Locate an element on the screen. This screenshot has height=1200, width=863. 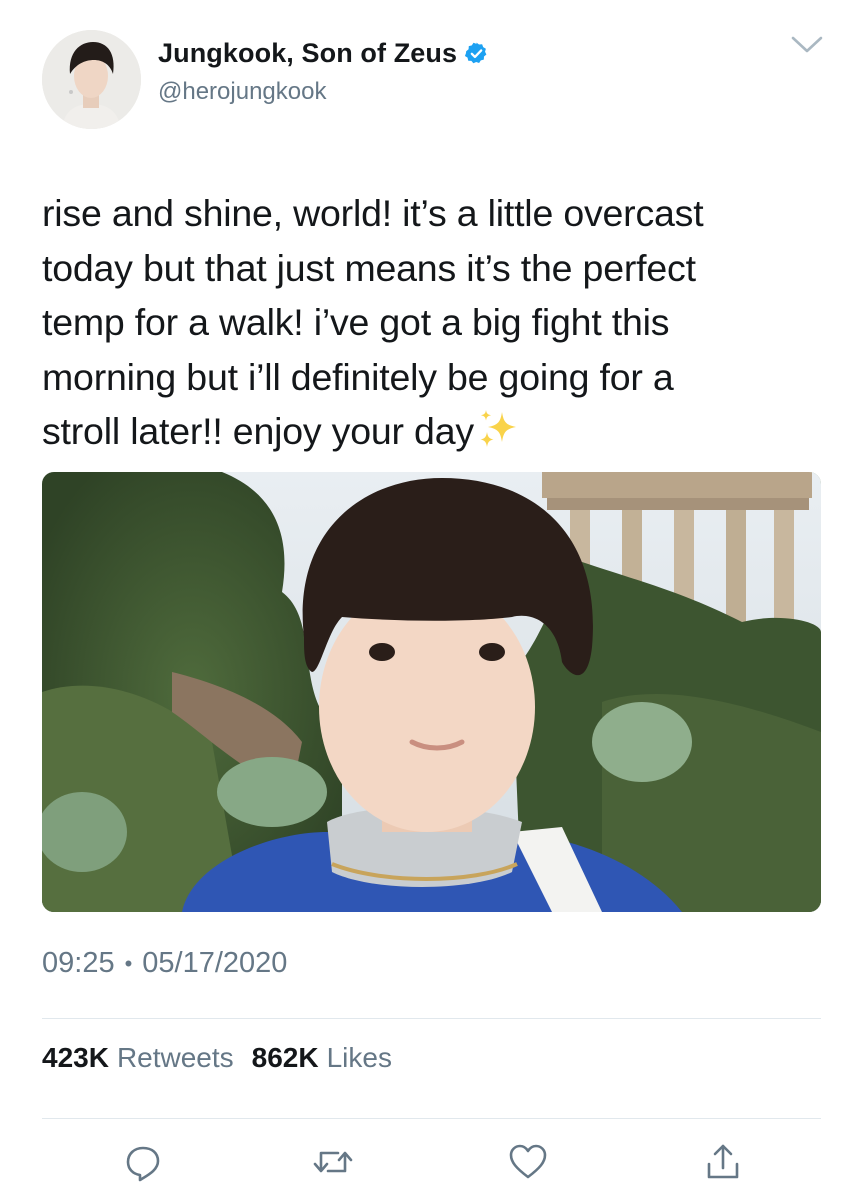
share-icon is located at coordinates (723, 1162).